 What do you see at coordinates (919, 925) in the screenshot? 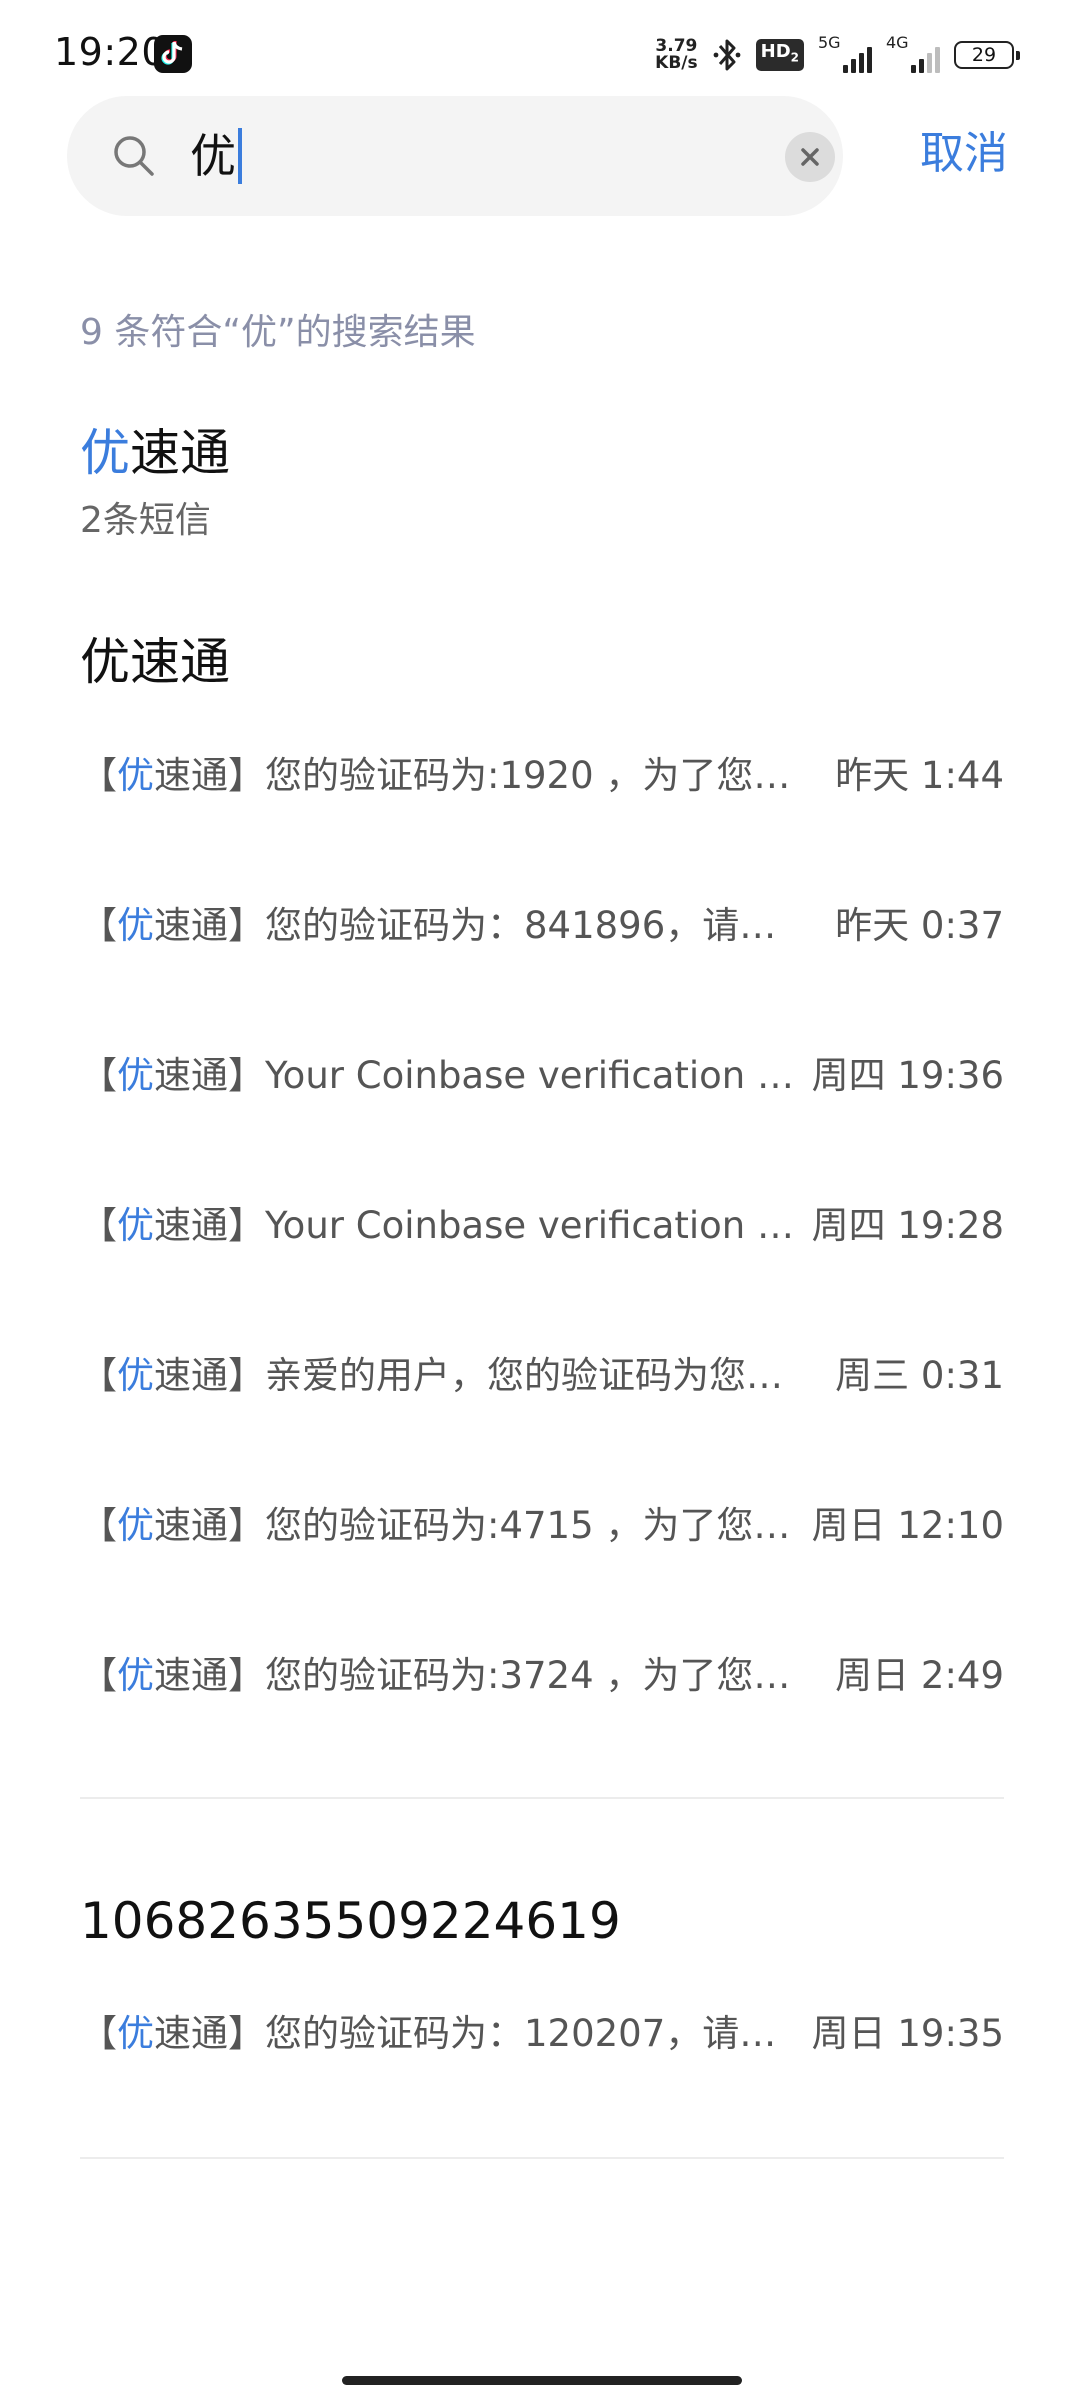
I see `message-time: 昨天 0:37` at bounding box center [919, 925].